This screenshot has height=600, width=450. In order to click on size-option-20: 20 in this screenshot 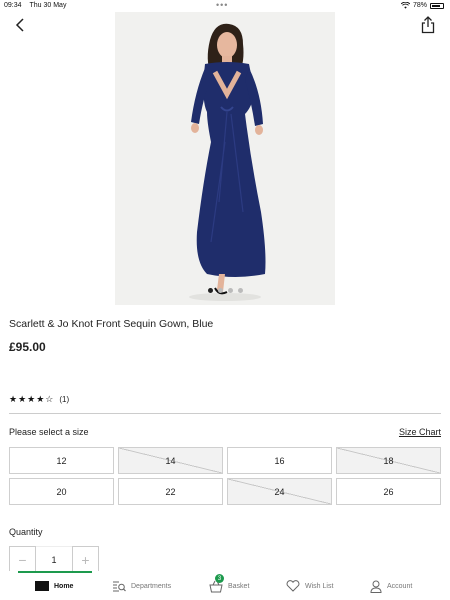, I will do `click(61, 491)`.